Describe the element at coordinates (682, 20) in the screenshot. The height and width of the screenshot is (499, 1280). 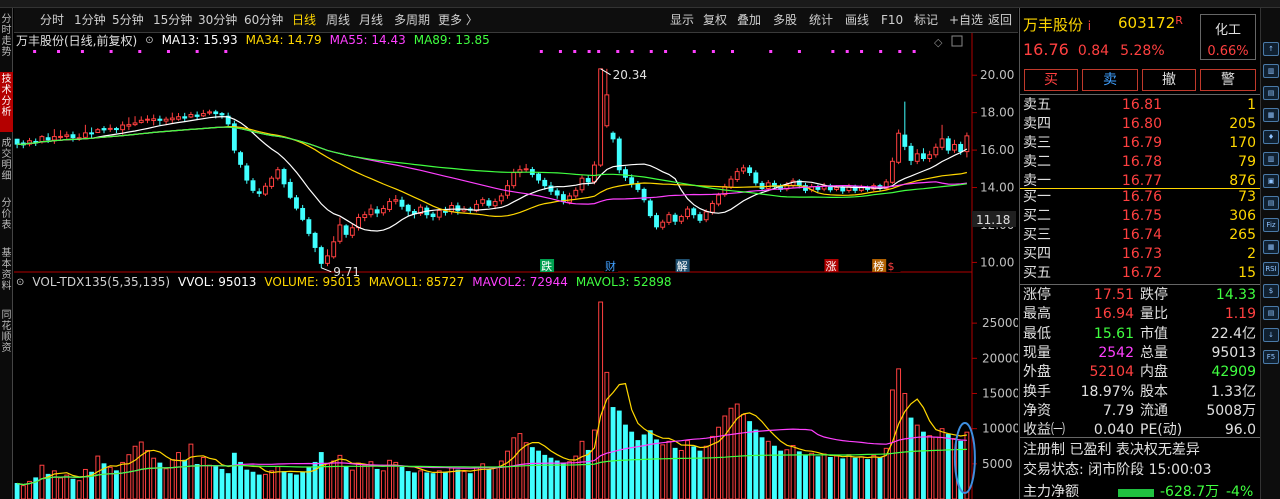
I see `tool-display: 显示` at that location.